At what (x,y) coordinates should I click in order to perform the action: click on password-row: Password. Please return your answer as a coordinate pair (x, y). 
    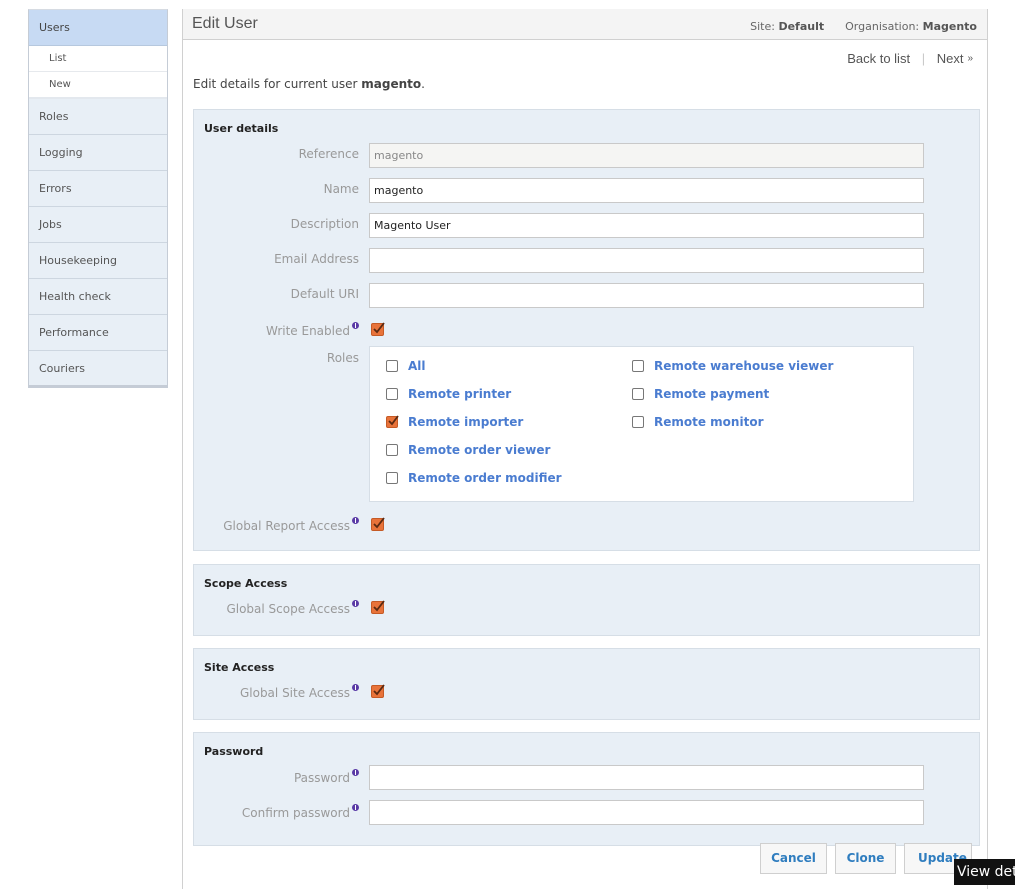
    Looking at the image, I should click on (586, 777).